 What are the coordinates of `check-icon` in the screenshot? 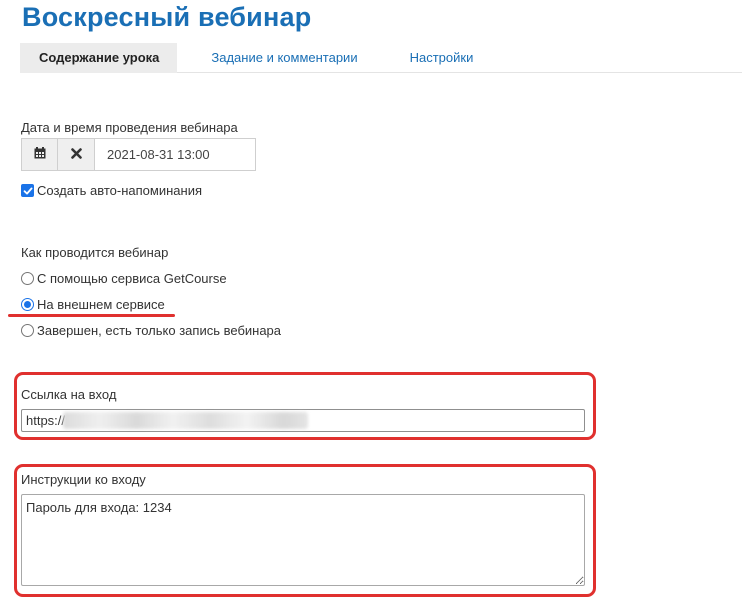 It's located at (27, 190).